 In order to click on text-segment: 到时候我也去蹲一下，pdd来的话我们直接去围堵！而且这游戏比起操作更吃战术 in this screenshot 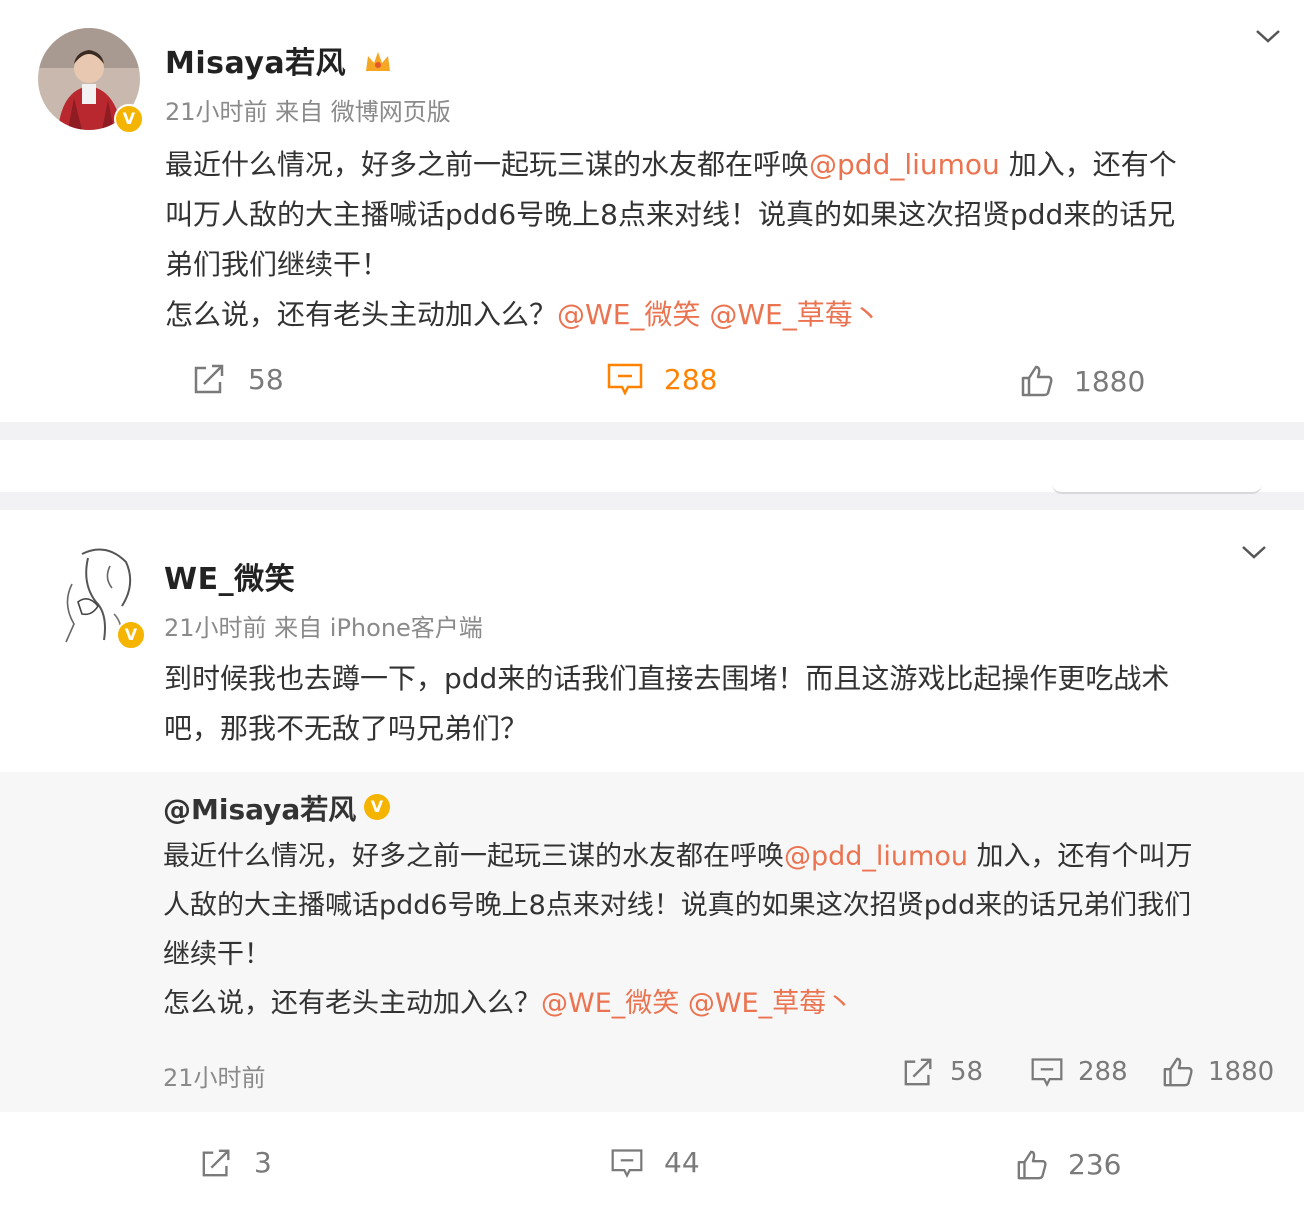, I will do `click(667, 678)`.